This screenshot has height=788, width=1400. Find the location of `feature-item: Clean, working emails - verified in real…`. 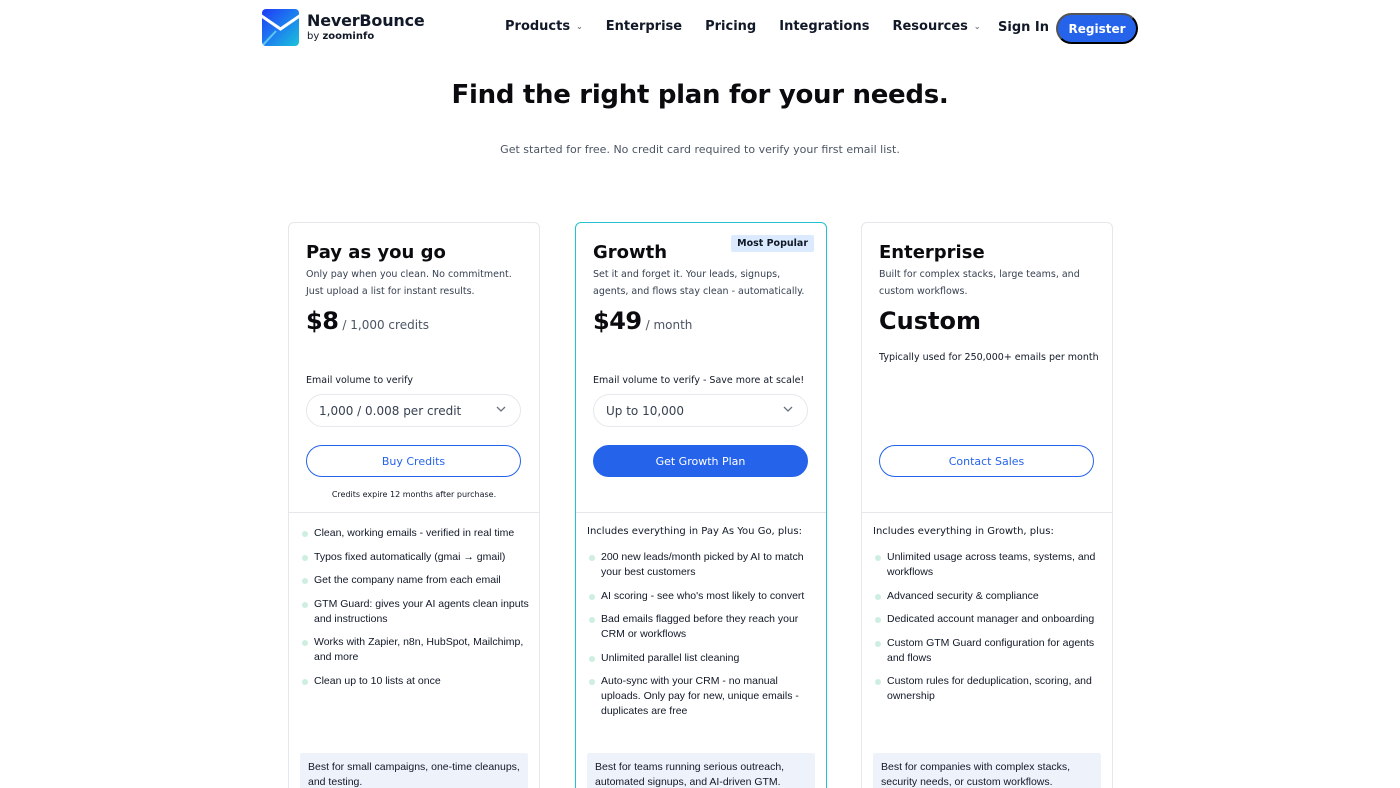

feature-item: Clean, working emails - verified in real… is located at coordinates (416, 533).